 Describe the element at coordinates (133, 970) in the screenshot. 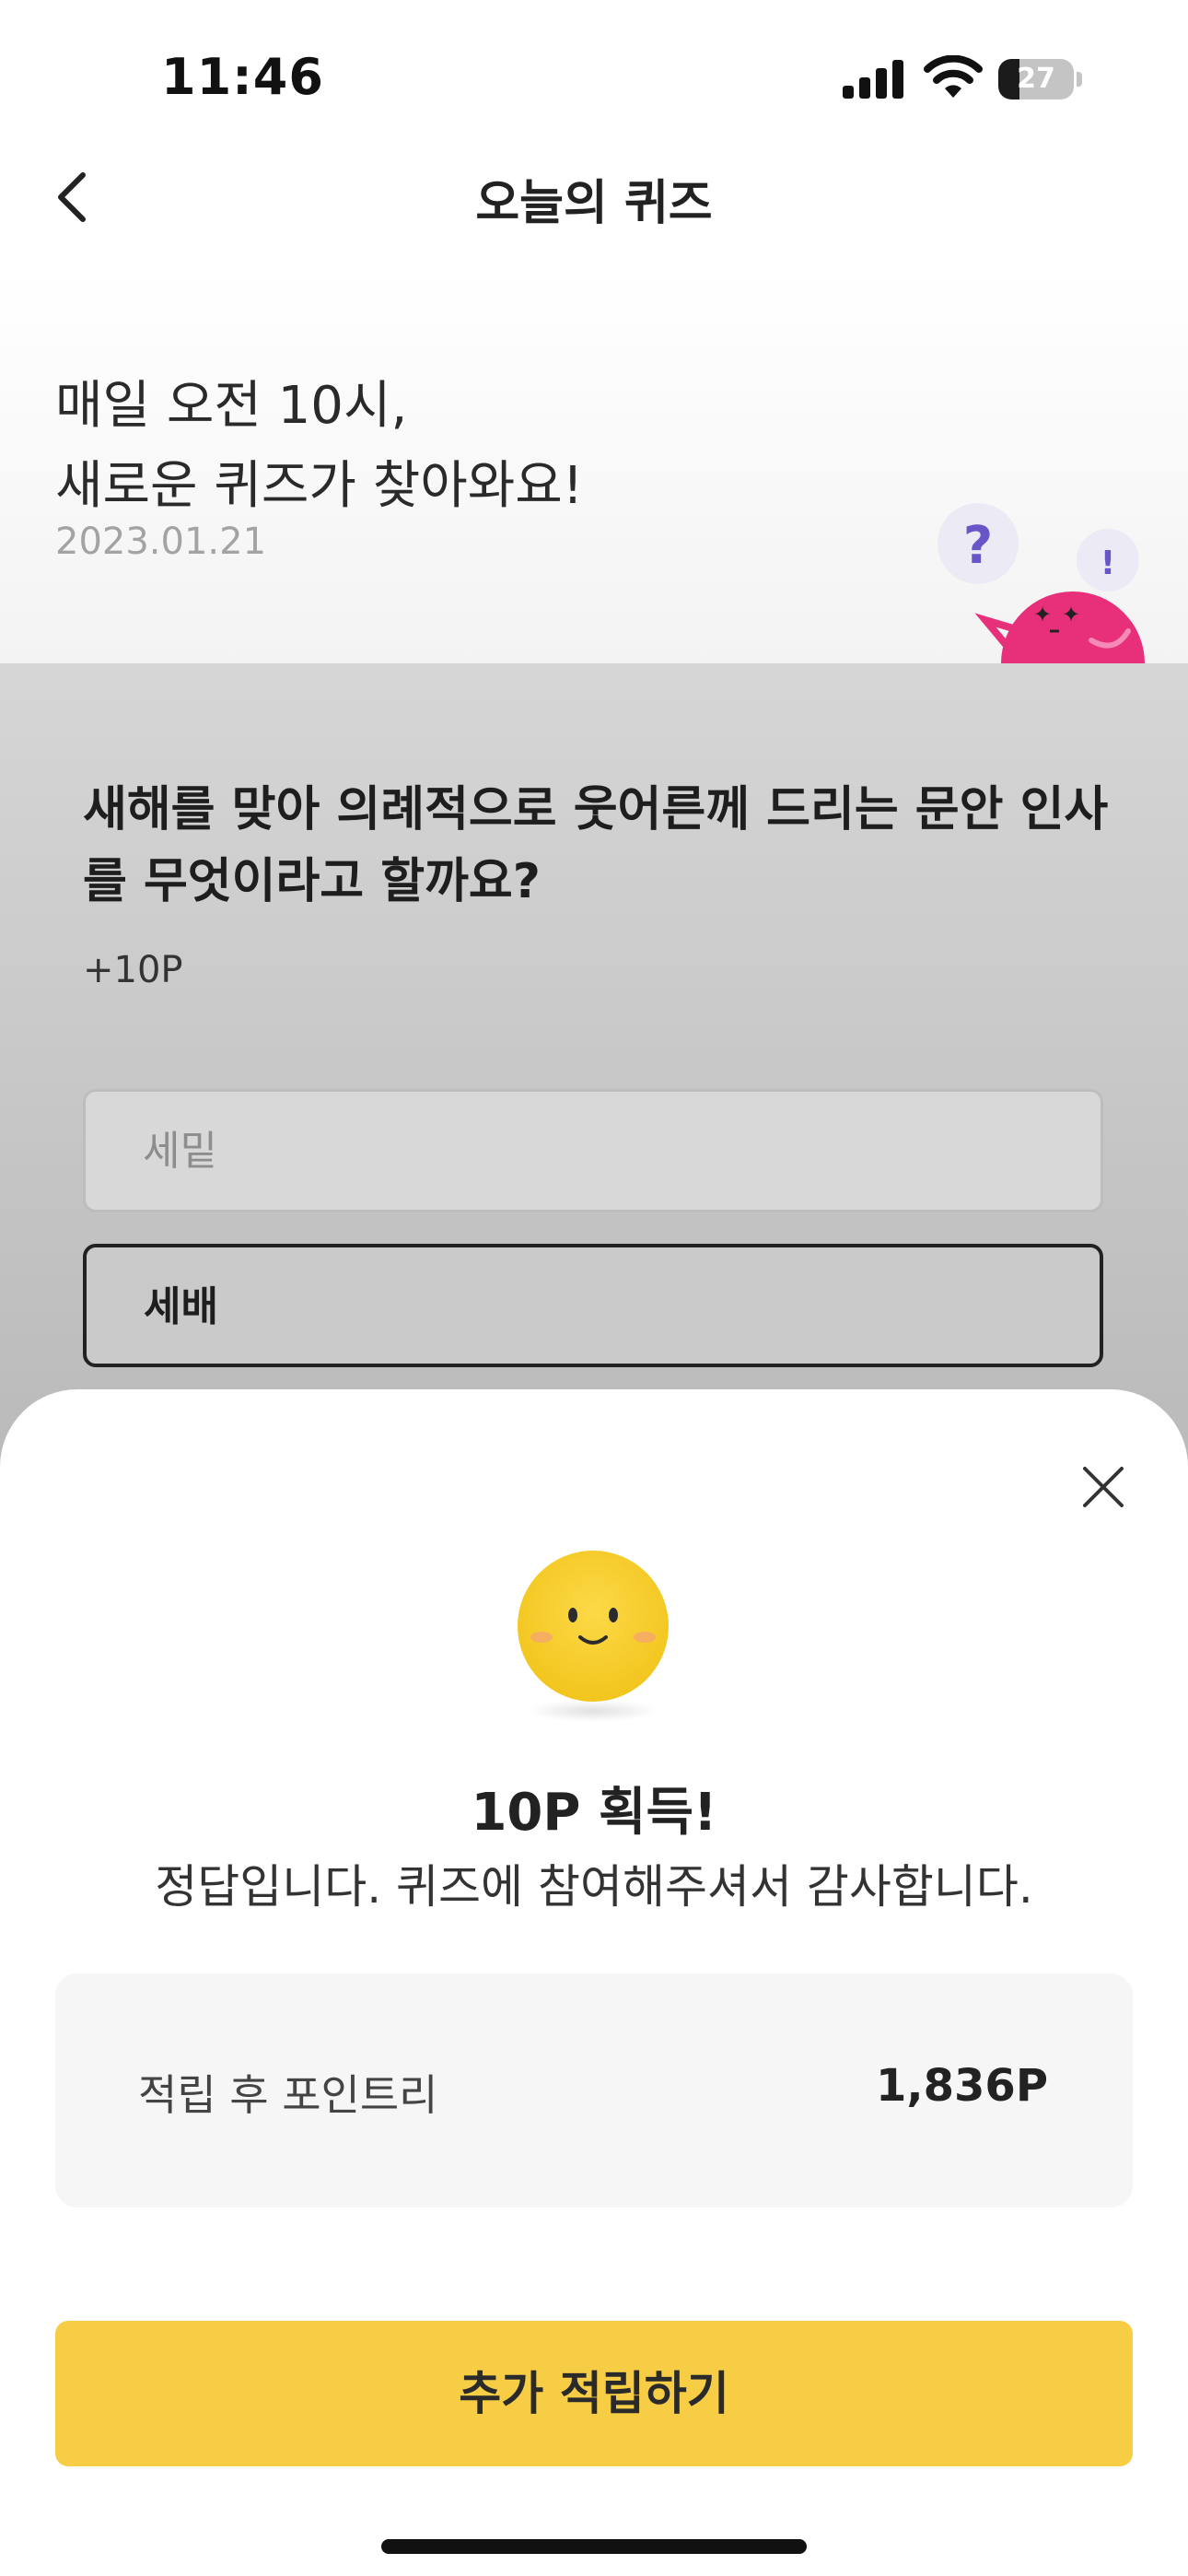

I see `quiz-points: +10P` at that location.